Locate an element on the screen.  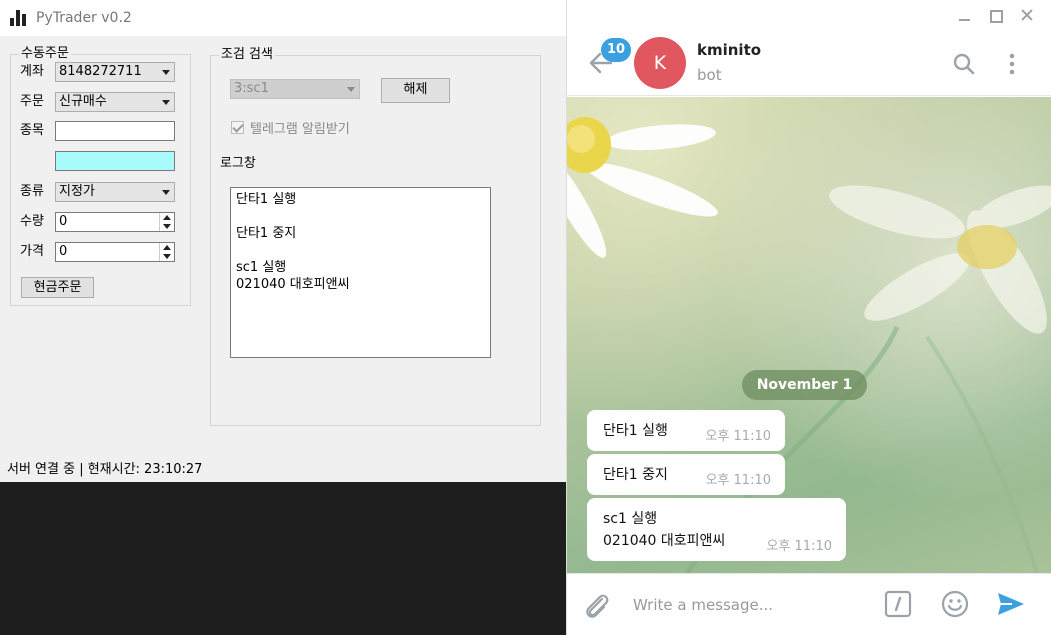
release-button: 해제 is located at coordinates (415, 90).